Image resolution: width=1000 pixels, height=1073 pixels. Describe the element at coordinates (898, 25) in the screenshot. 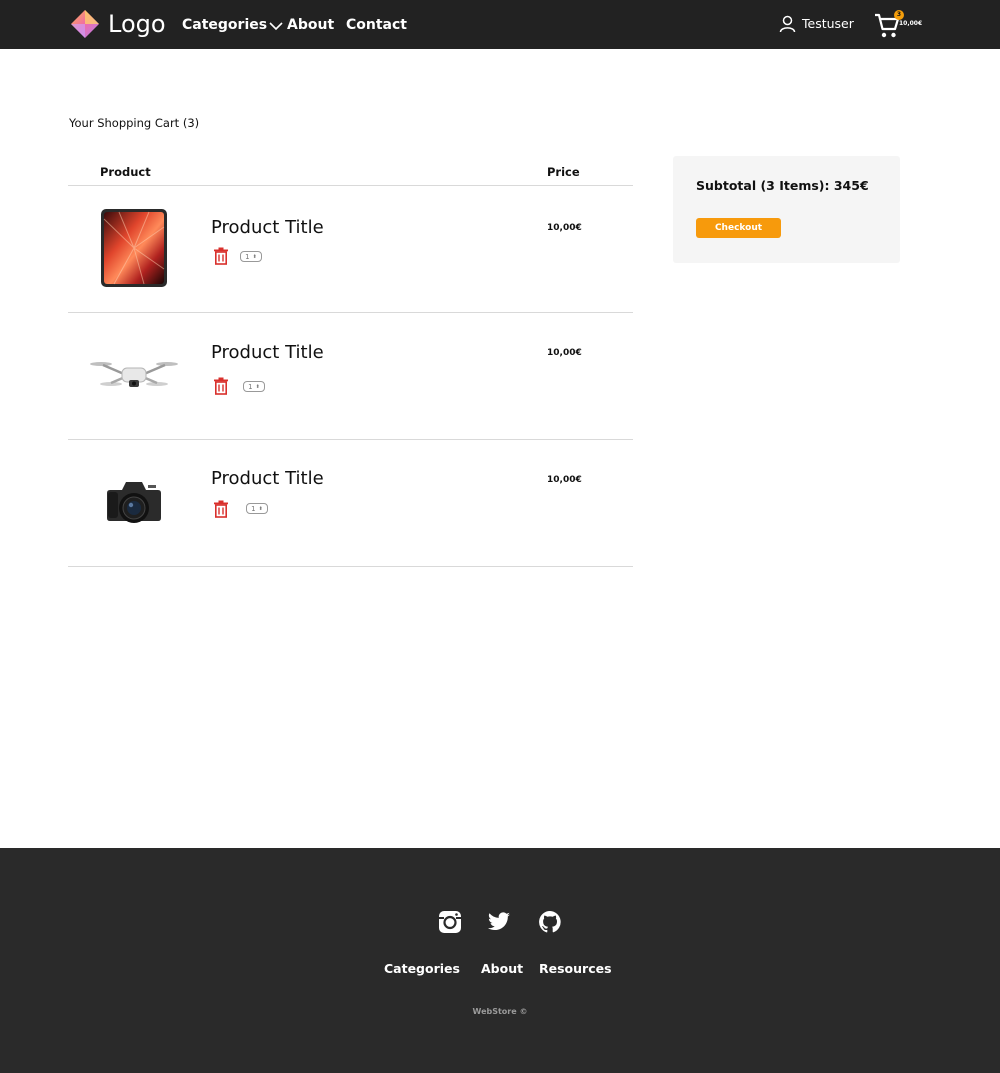

I see `cart-button: 3 10,00€` at that location.